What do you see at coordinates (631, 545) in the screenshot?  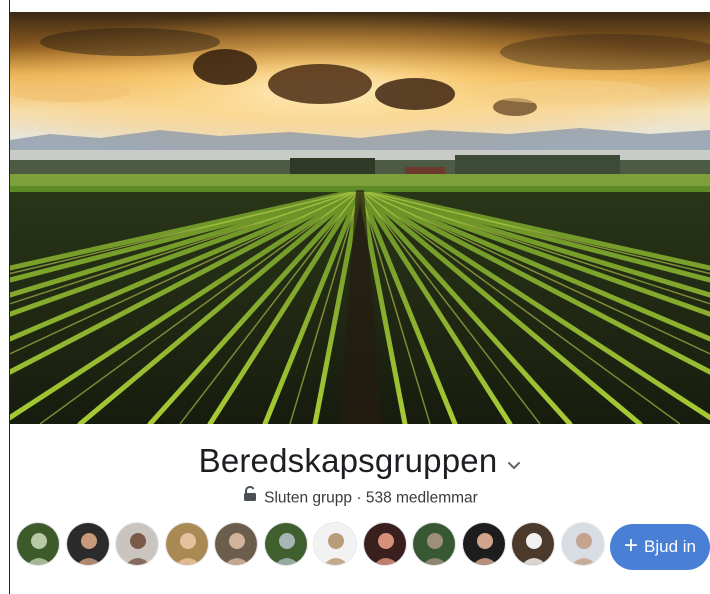 I see `plus-icon: +` at bounding box center [631, 545].